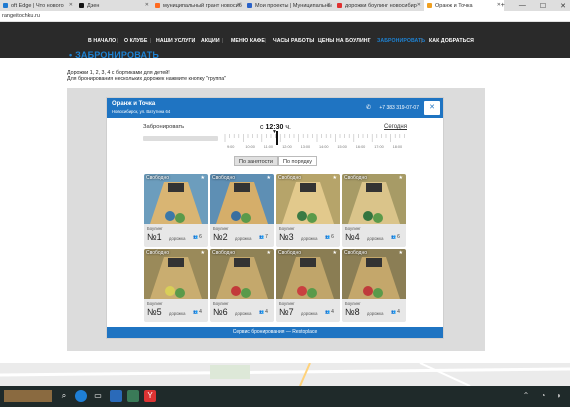  I want to click on store-icon, so click(116, 396).